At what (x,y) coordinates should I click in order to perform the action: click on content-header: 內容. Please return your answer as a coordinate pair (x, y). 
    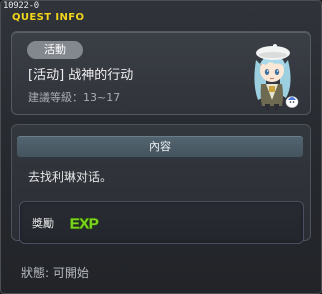
    Looking at the image, I should click on (160, 146).